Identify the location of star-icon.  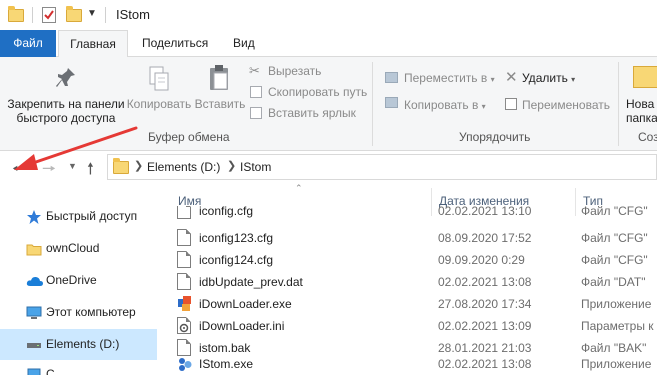
(34, 217).